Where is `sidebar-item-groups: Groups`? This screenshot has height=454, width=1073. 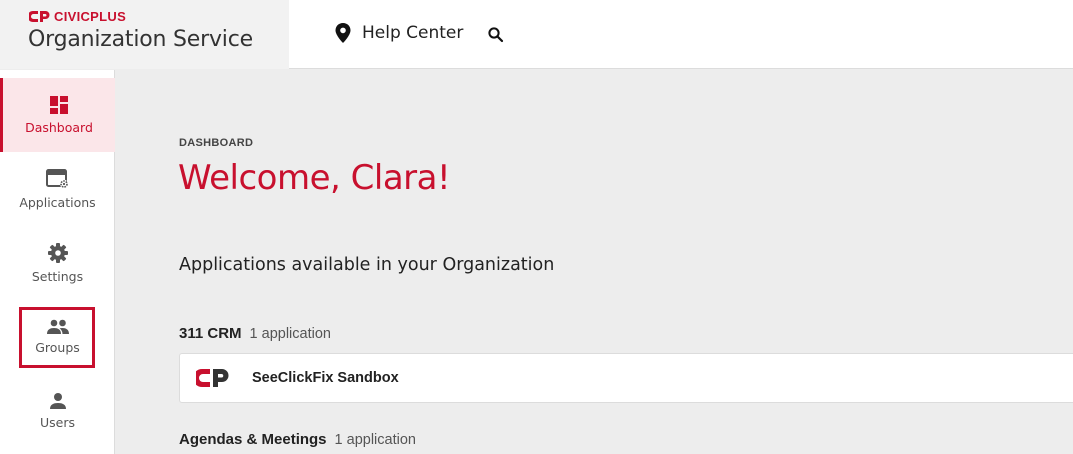 sidebar-item-groups: Groups is located at coordinates (57, 337).